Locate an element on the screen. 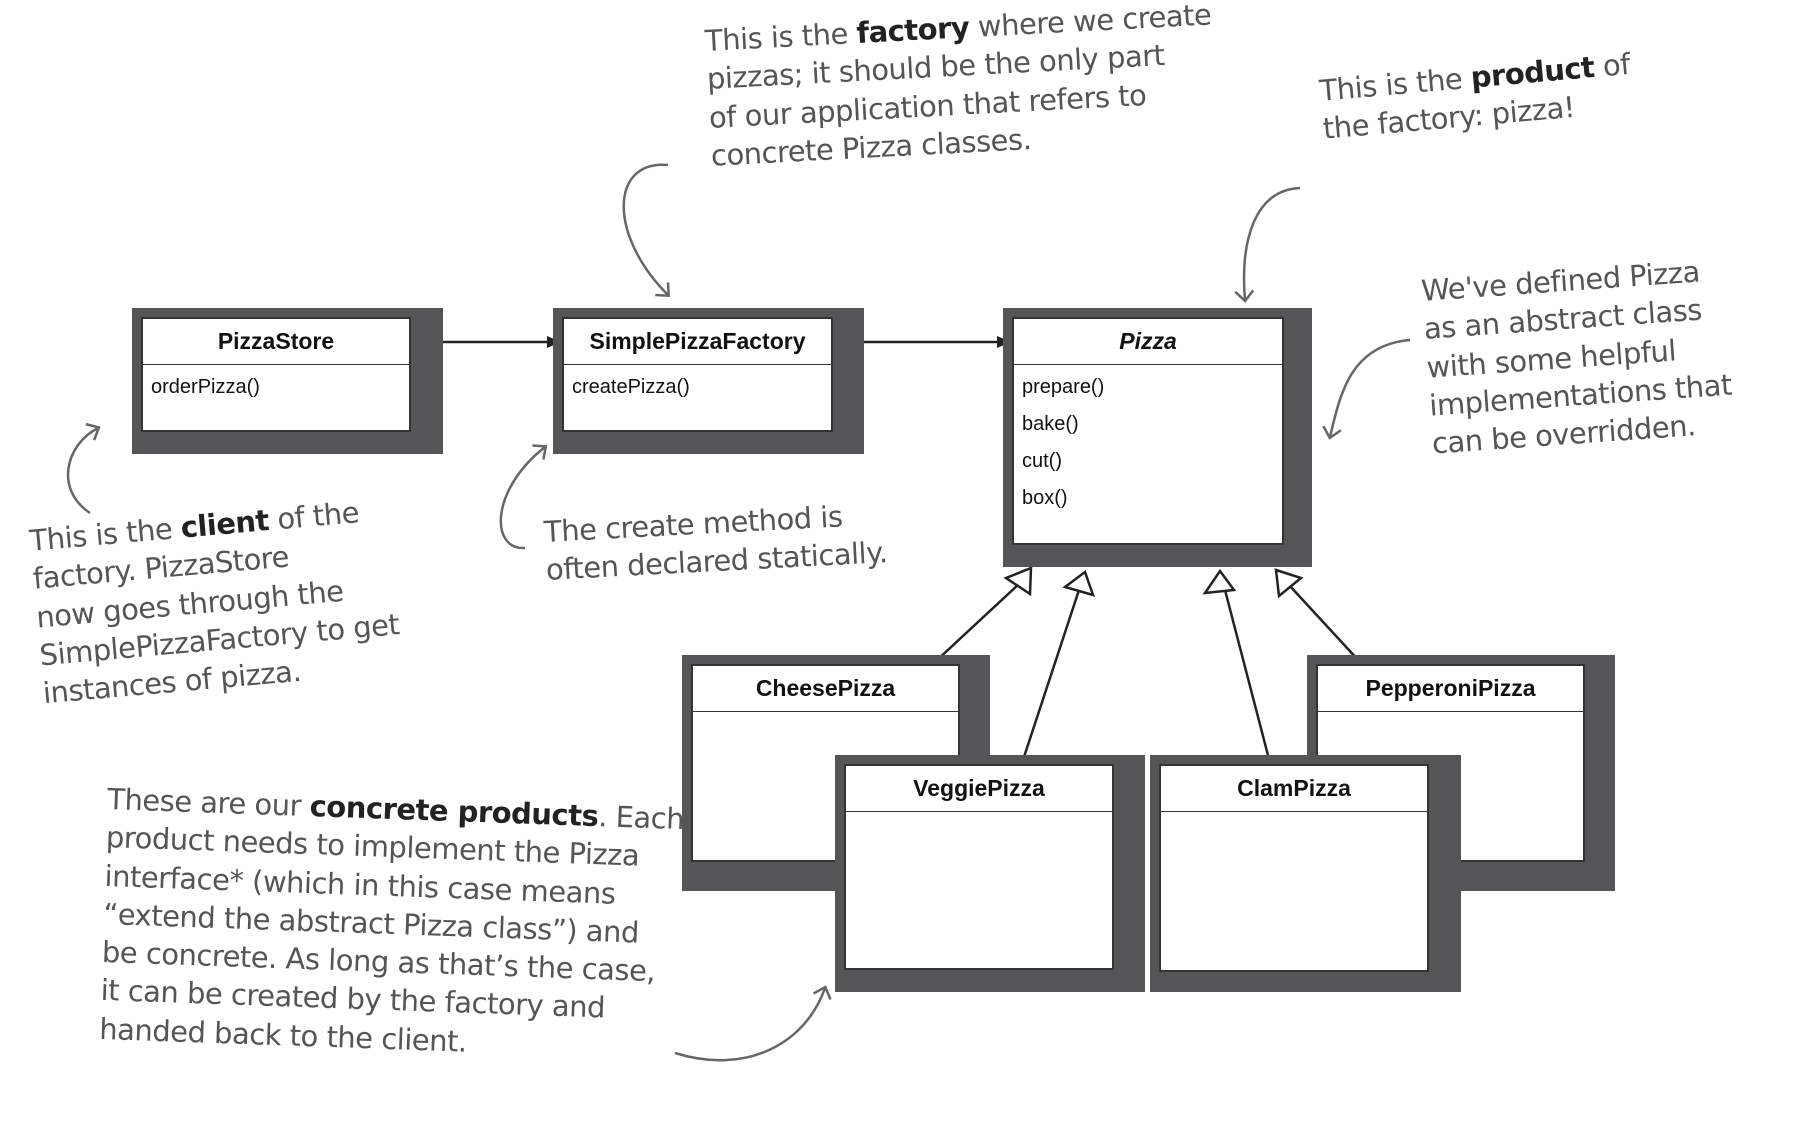 This screenshot has height=1148, width=1814. note-arrow-concrete is located at coordinates (753, 1023).